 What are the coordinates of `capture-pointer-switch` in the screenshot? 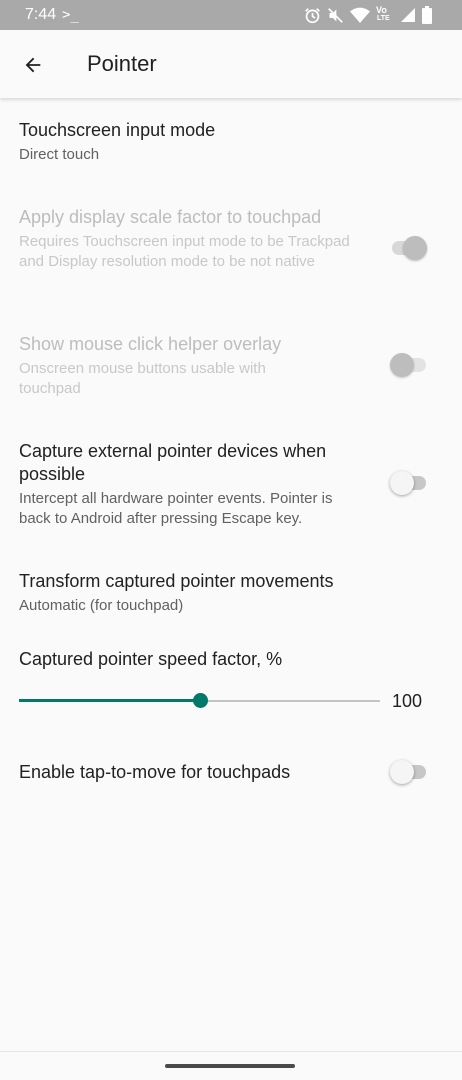 It's located at (410, 483).